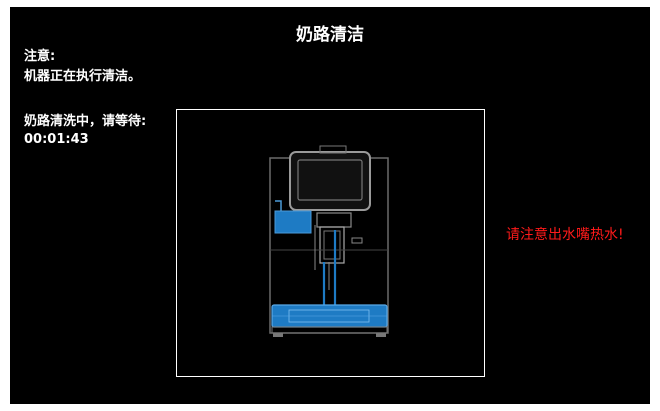 Image resolution: width=660 pixels, height=411 pixels. I want to click on water-tank, so click(293, 222).